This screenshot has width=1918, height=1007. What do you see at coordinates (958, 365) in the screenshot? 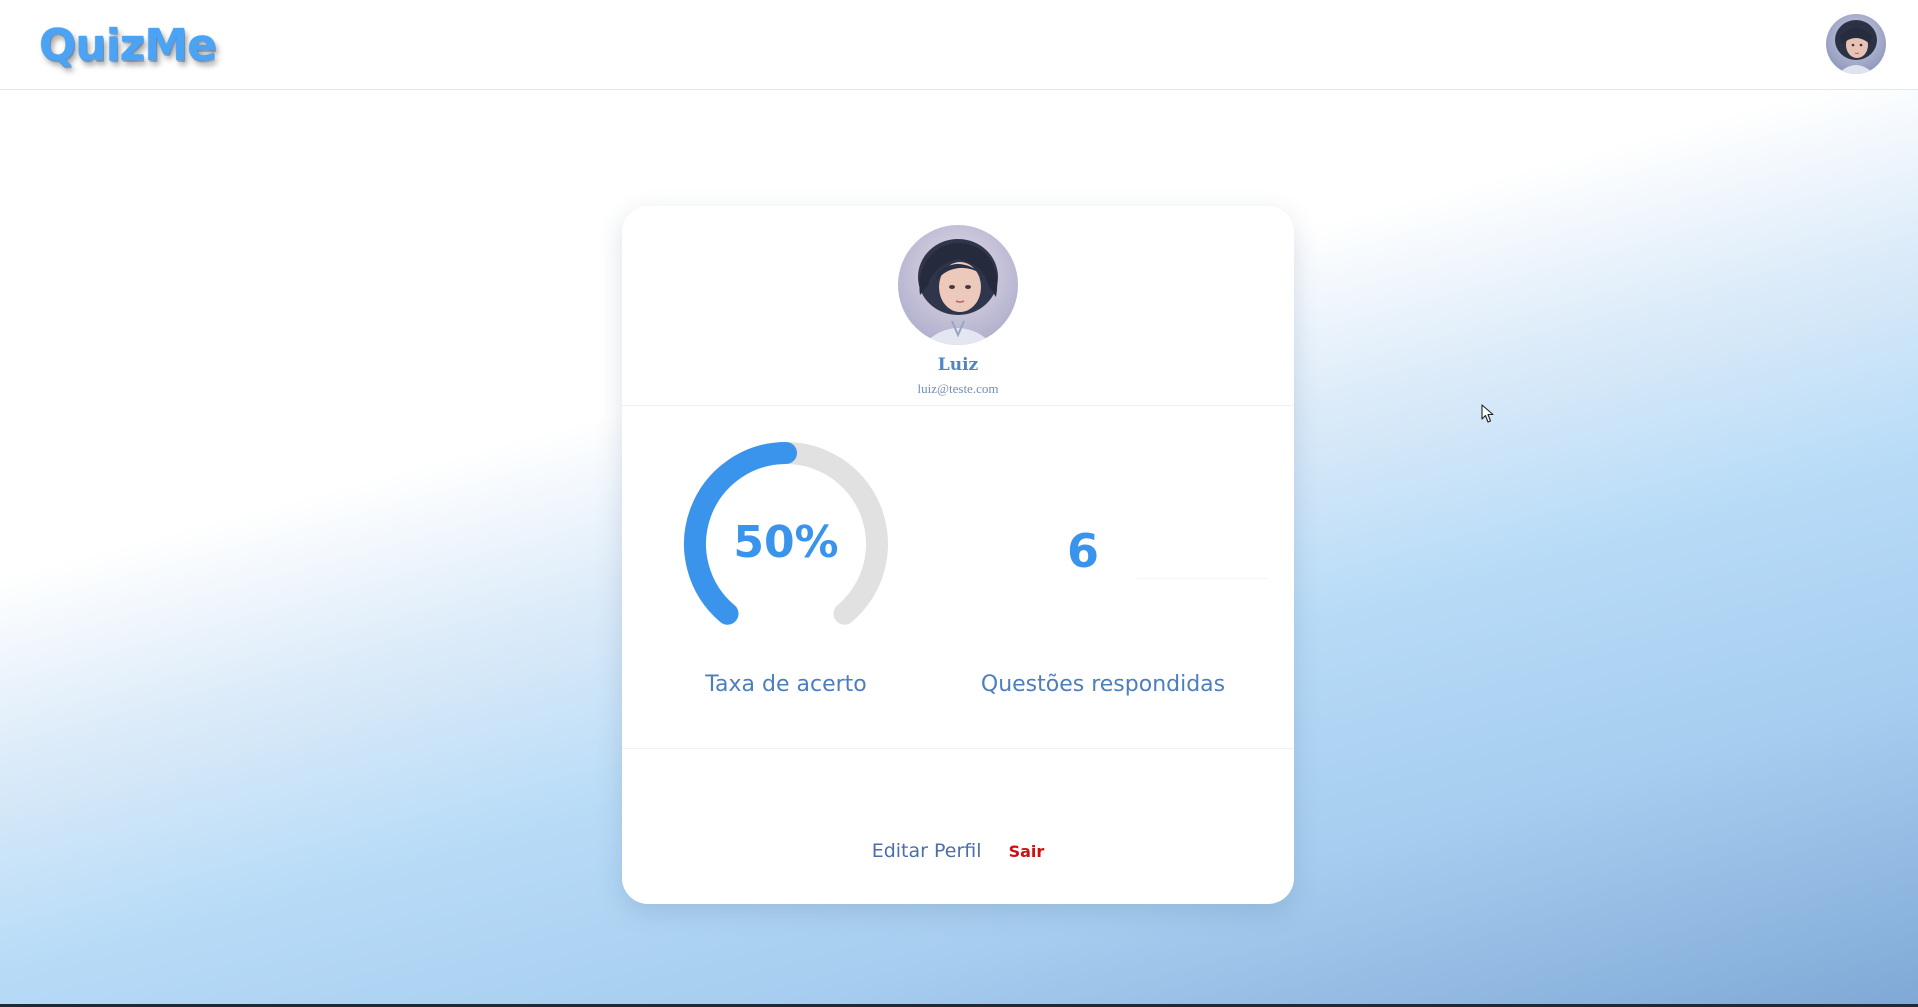
I see `user-name: Luiz` at bounding box center [958, 365].